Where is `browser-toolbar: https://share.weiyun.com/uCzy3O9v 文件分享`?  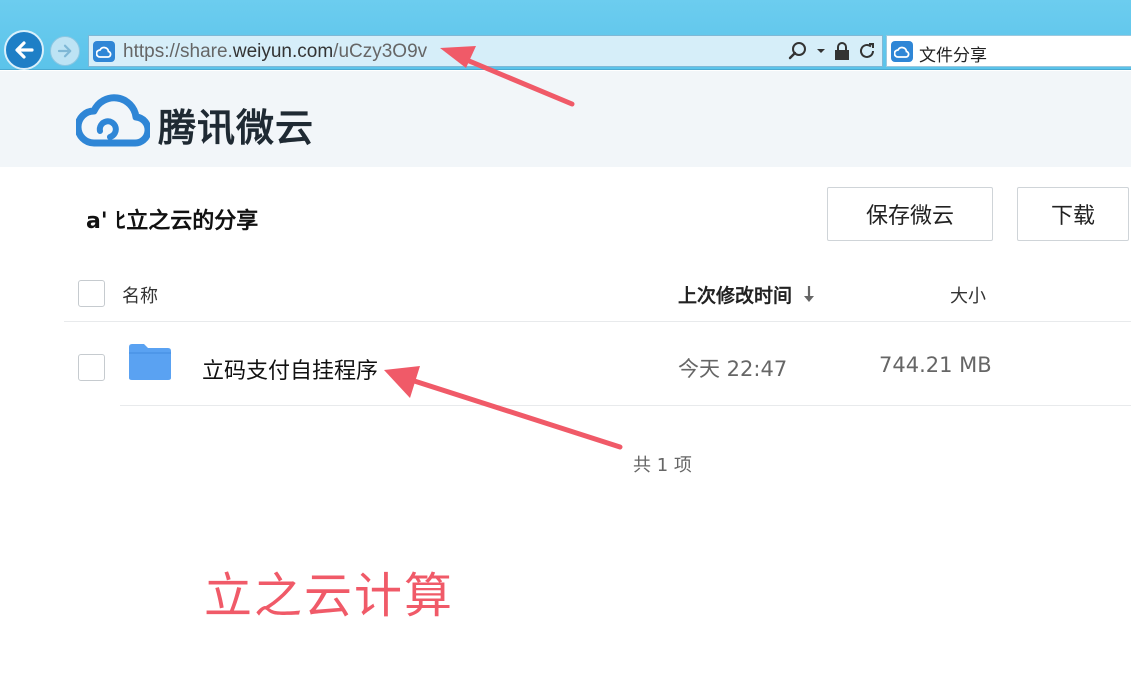
browser-toolbar: https://share.weiyun.com/uCzy3O9v 文件分享 is located at coordinates (565, 35).